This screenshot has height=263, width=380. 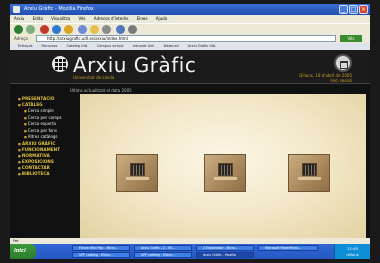 I want to click on history-icon, so click(x=106, y=29).